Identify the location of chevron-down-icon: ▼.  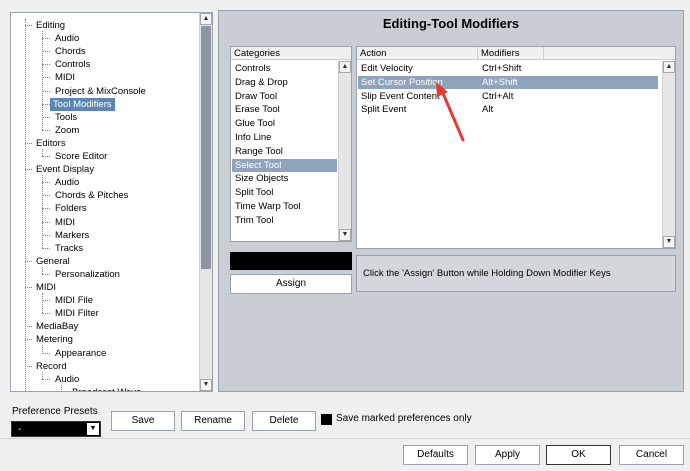
(93, 429).